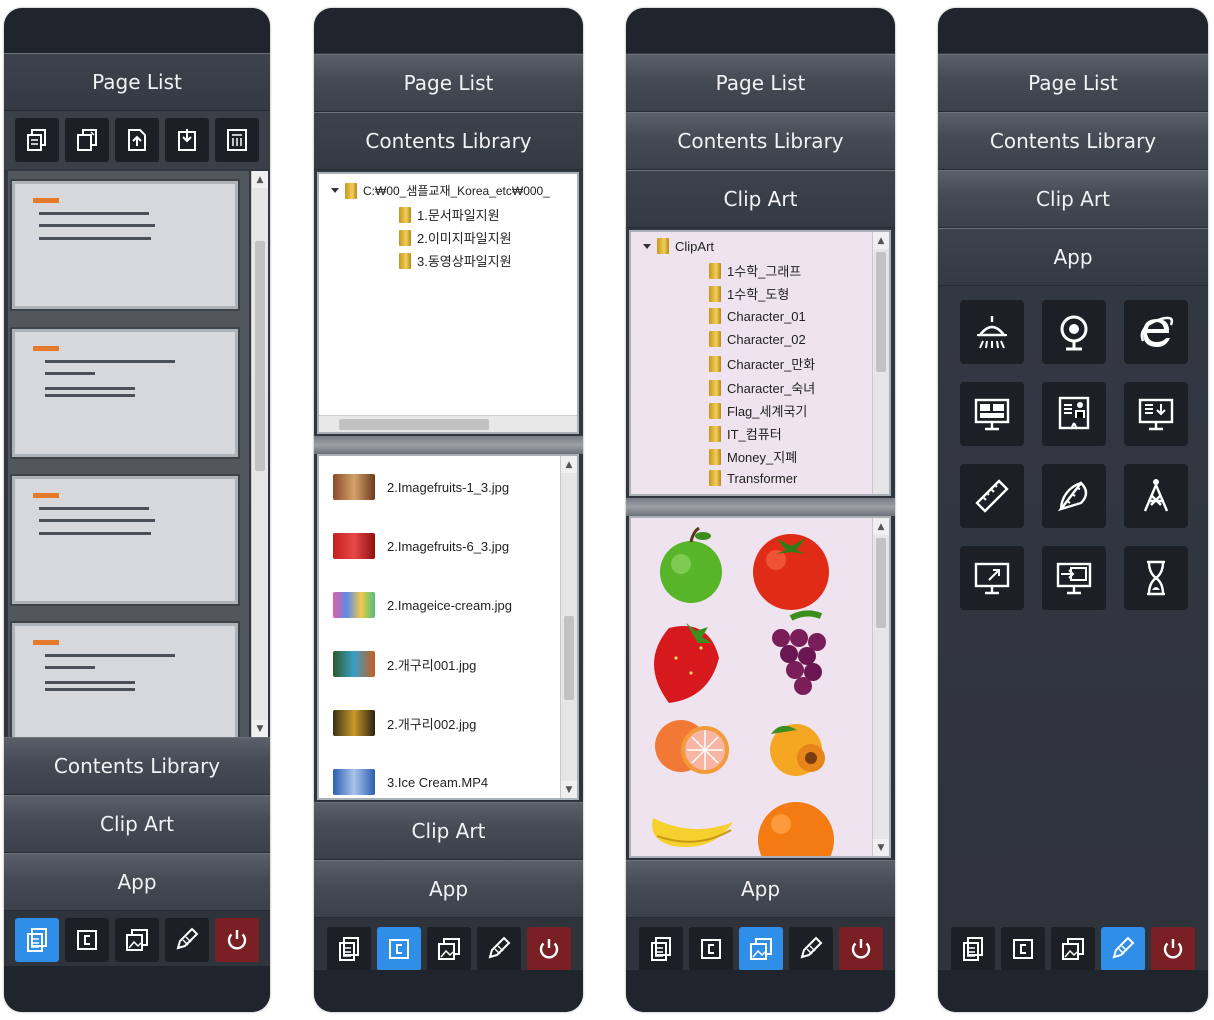 The width and height of the screenshot is (1214, 1020). Describe the element at coordinates (404, 664) in the screenshot. I see `file-item: 2.개구리001.jpg` at that location.